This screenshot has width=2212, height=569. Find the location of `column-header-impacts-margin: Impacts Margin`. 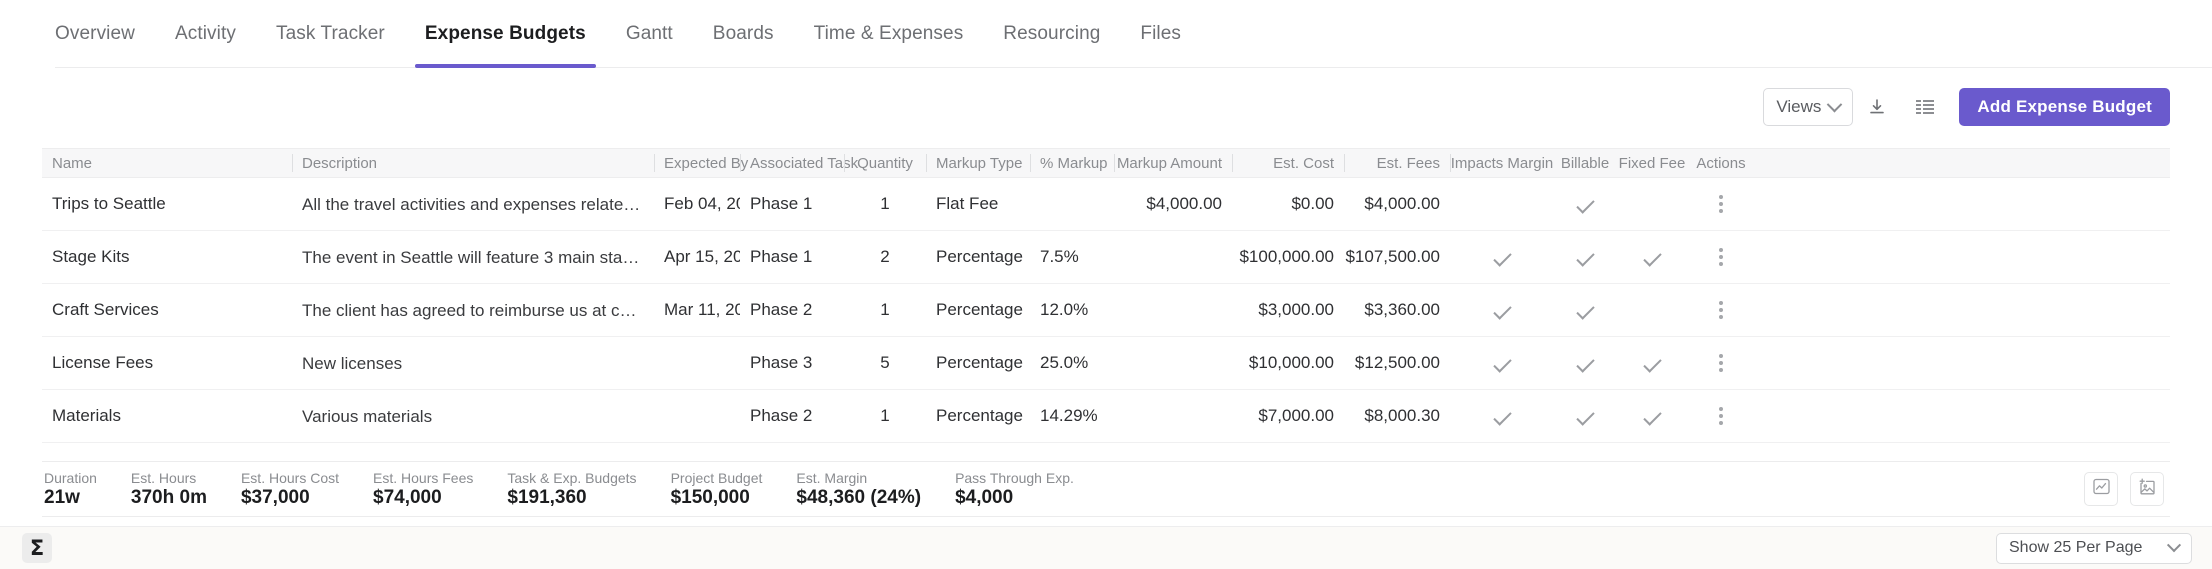

column-header-impacts-margin: Impacts Margin is located at coordinates (1502, 163).